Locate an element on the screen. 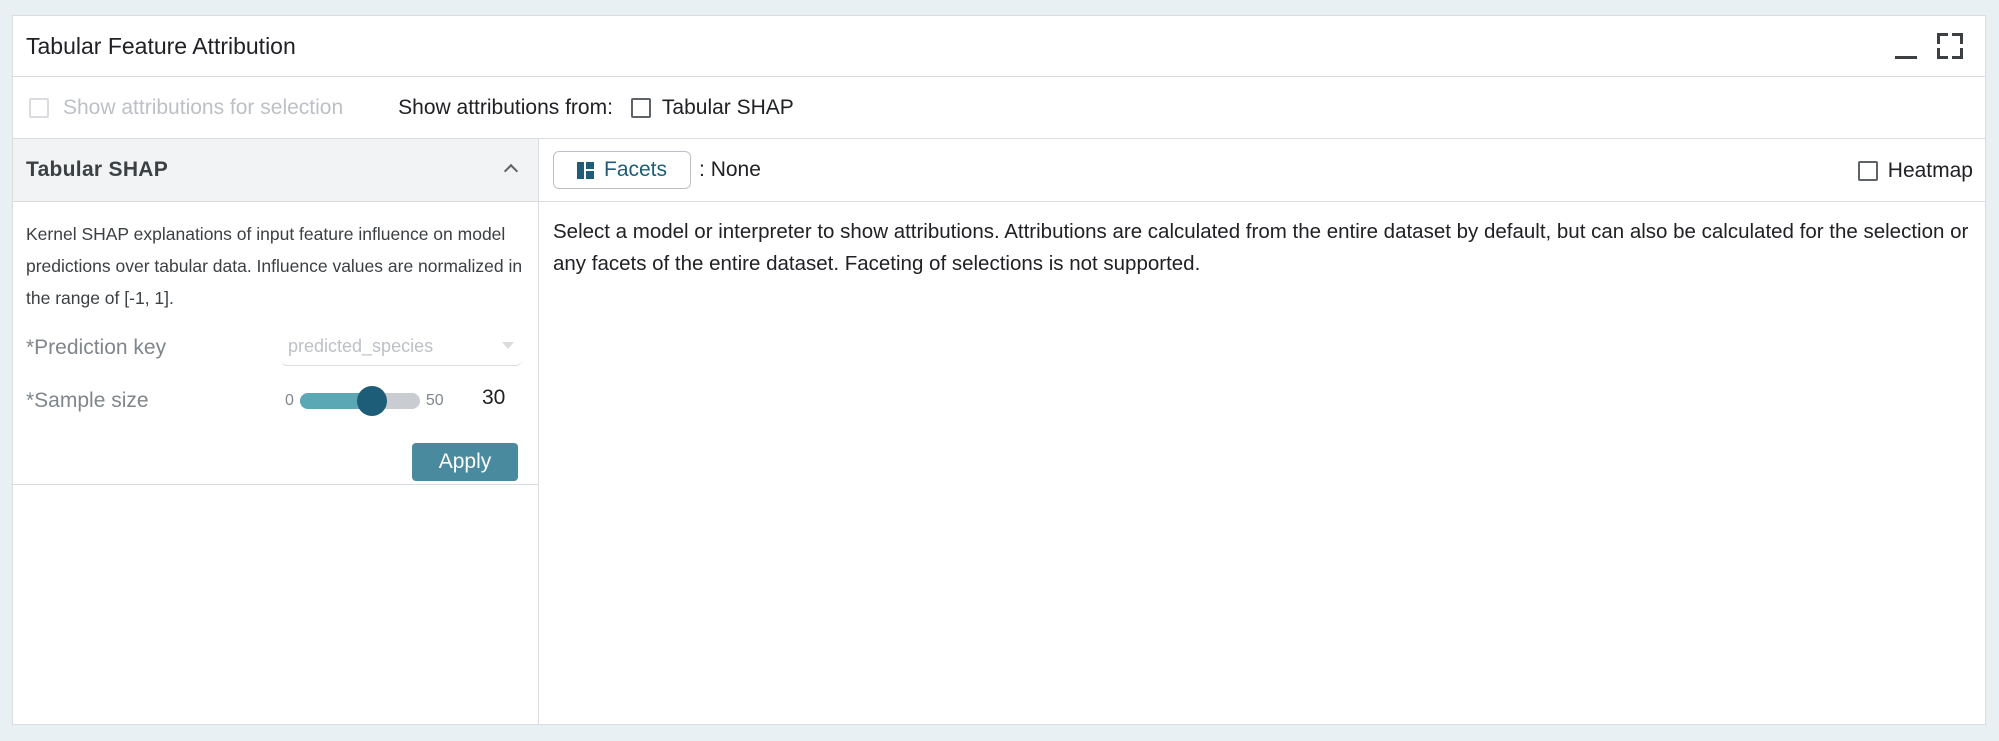  slider-min-label: 0 is located at coordinates (289, 400).